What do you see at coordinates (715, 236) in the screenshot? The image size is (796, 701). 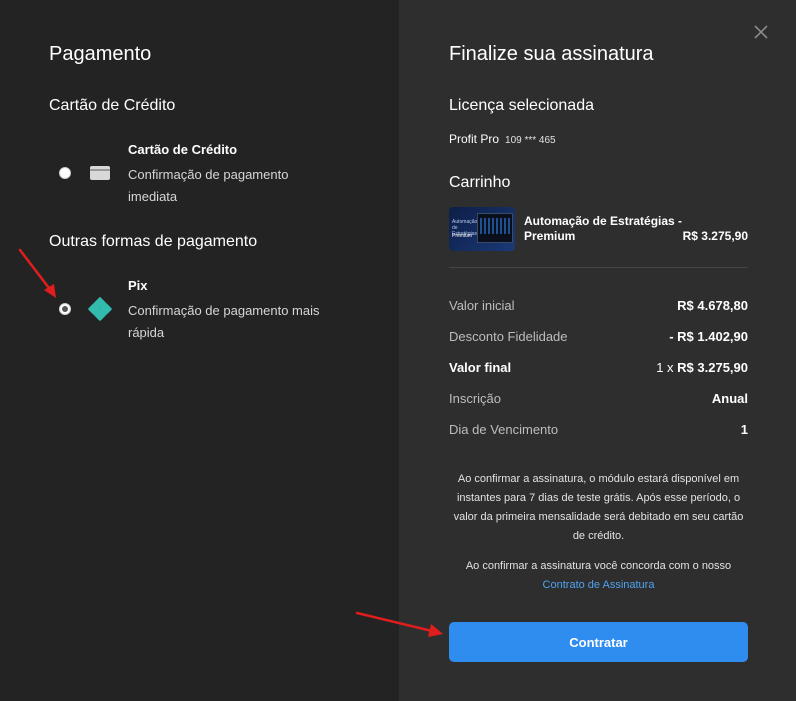 I see `cart-item-price: R$ 3.275,90` at bounding box center [715, 236].